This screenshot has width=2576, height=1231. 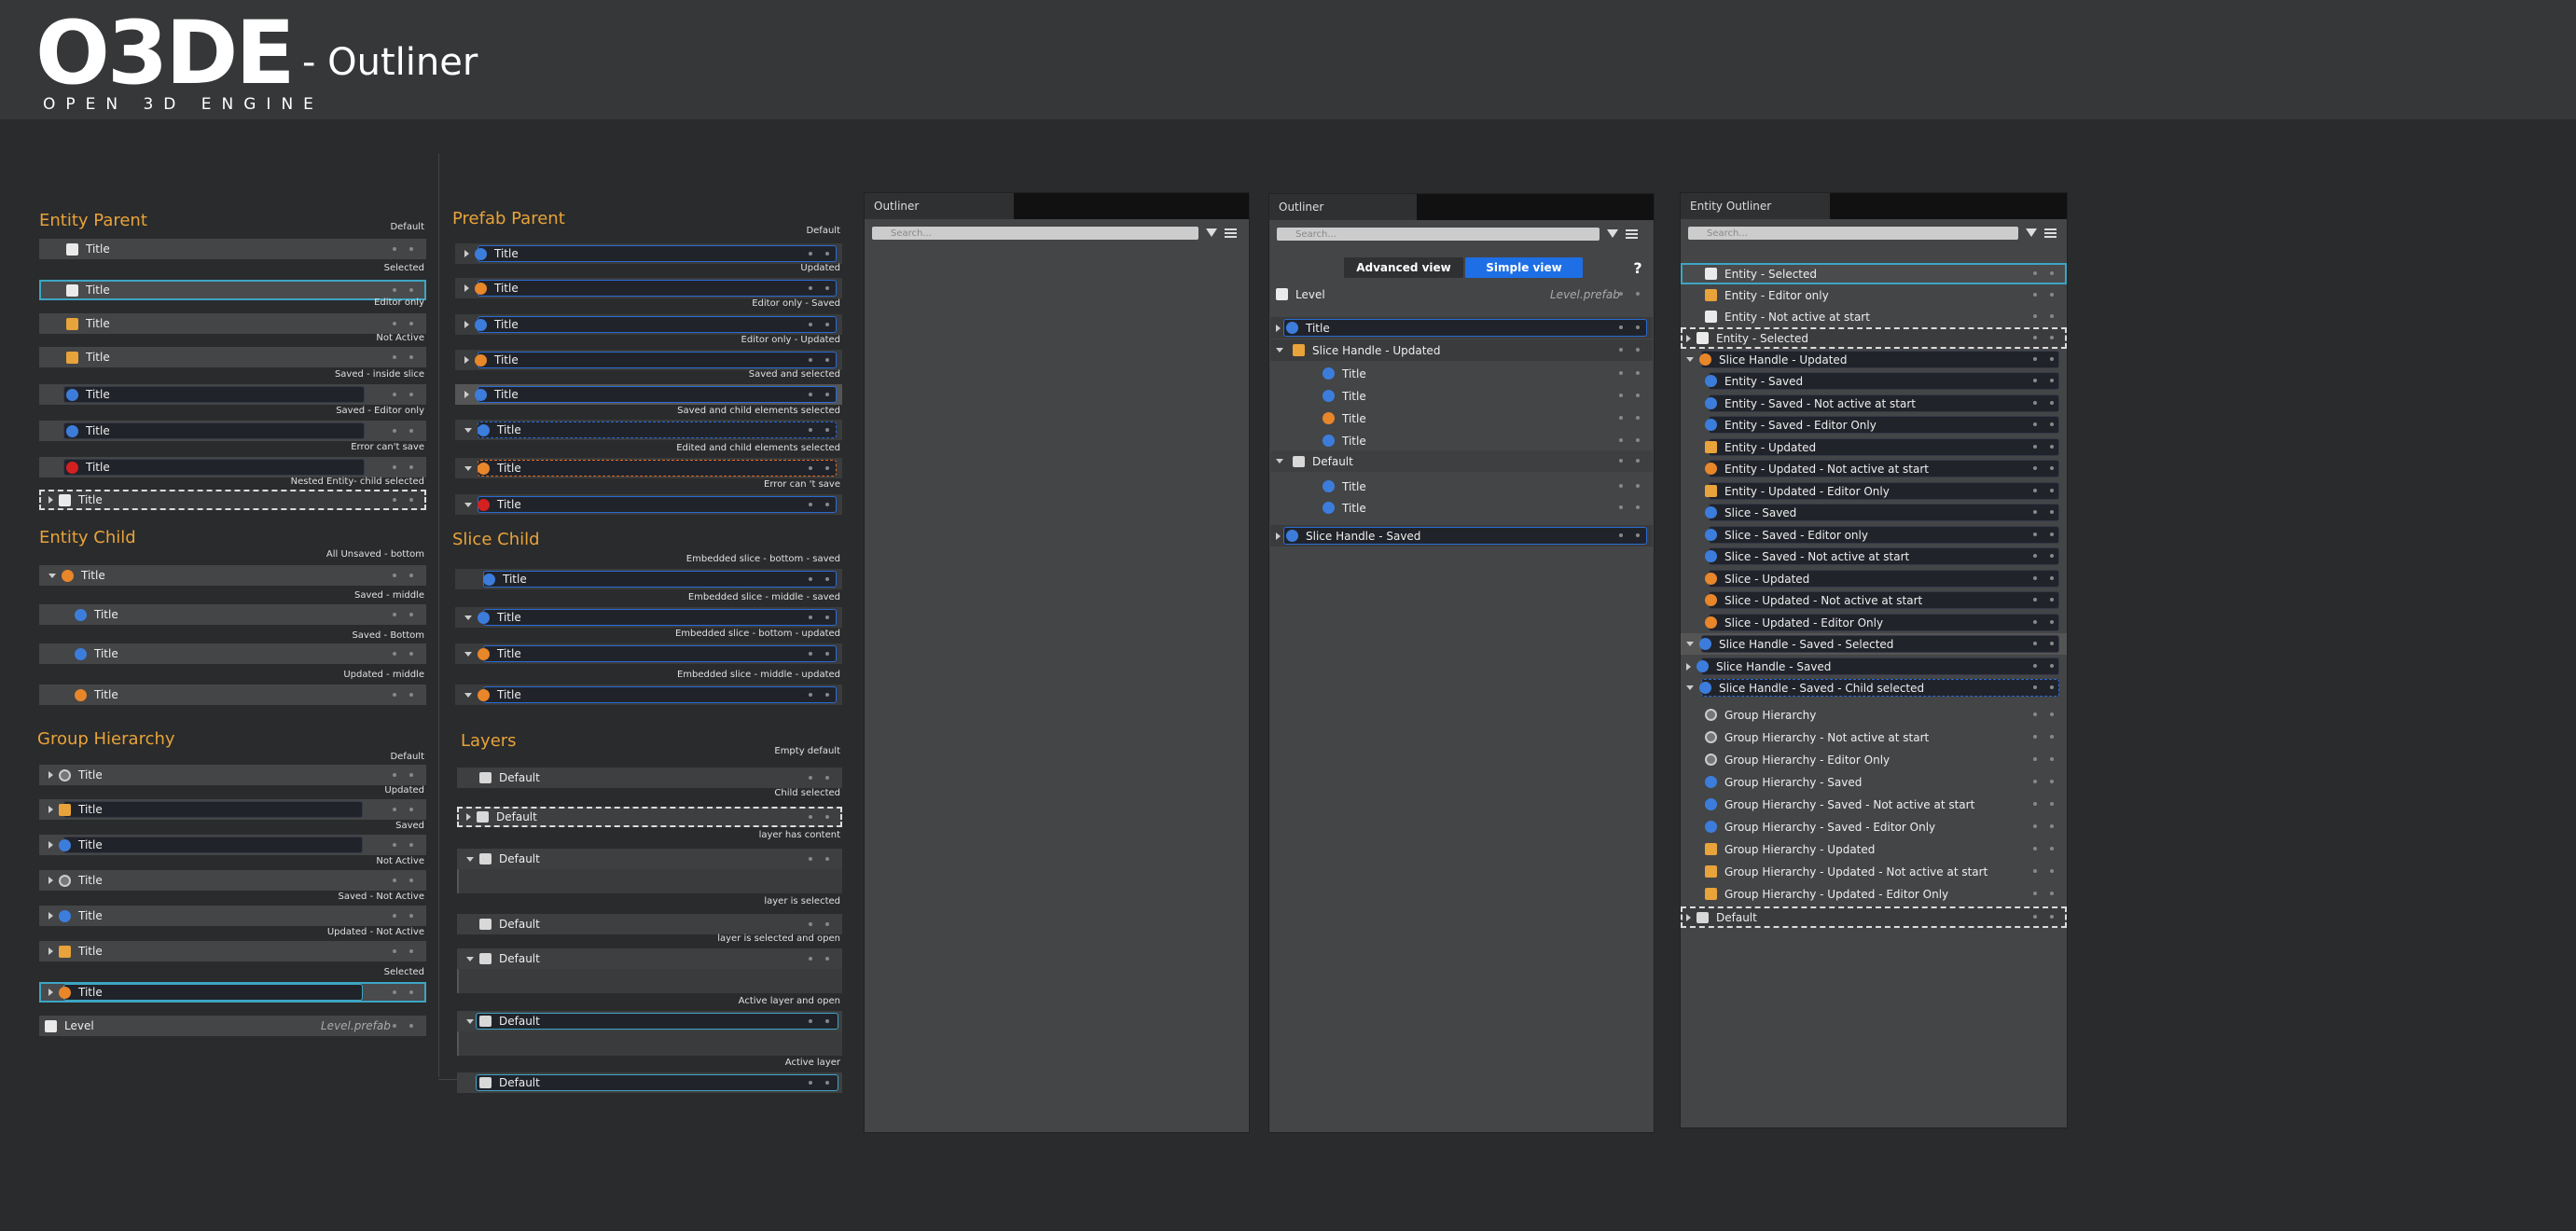 I want to click on outliner-row: Slice - Updated - Not active at start, so click(x=1874, y=600).